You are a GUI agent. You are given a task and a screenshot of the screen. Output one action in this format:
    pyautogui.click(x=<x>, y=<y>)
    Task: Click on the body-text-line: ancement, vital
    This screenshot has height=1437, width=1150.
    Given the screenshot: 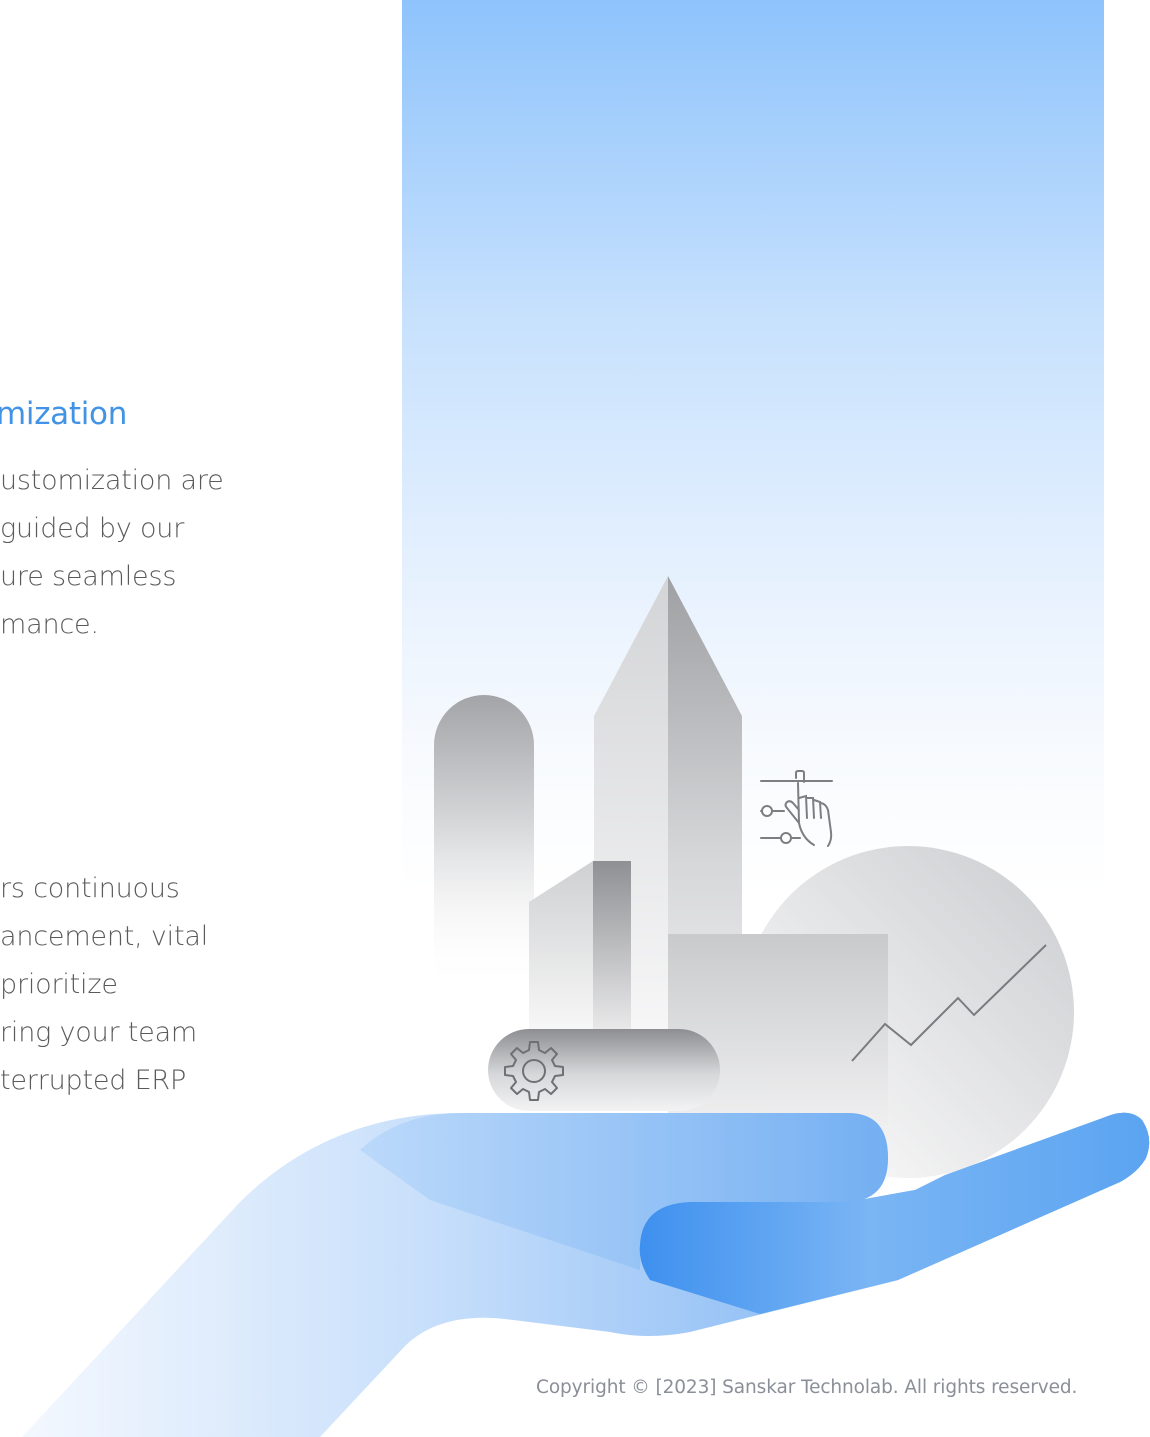 What is the action you would take?
    pyautogui.click(x=104, y=936)
    